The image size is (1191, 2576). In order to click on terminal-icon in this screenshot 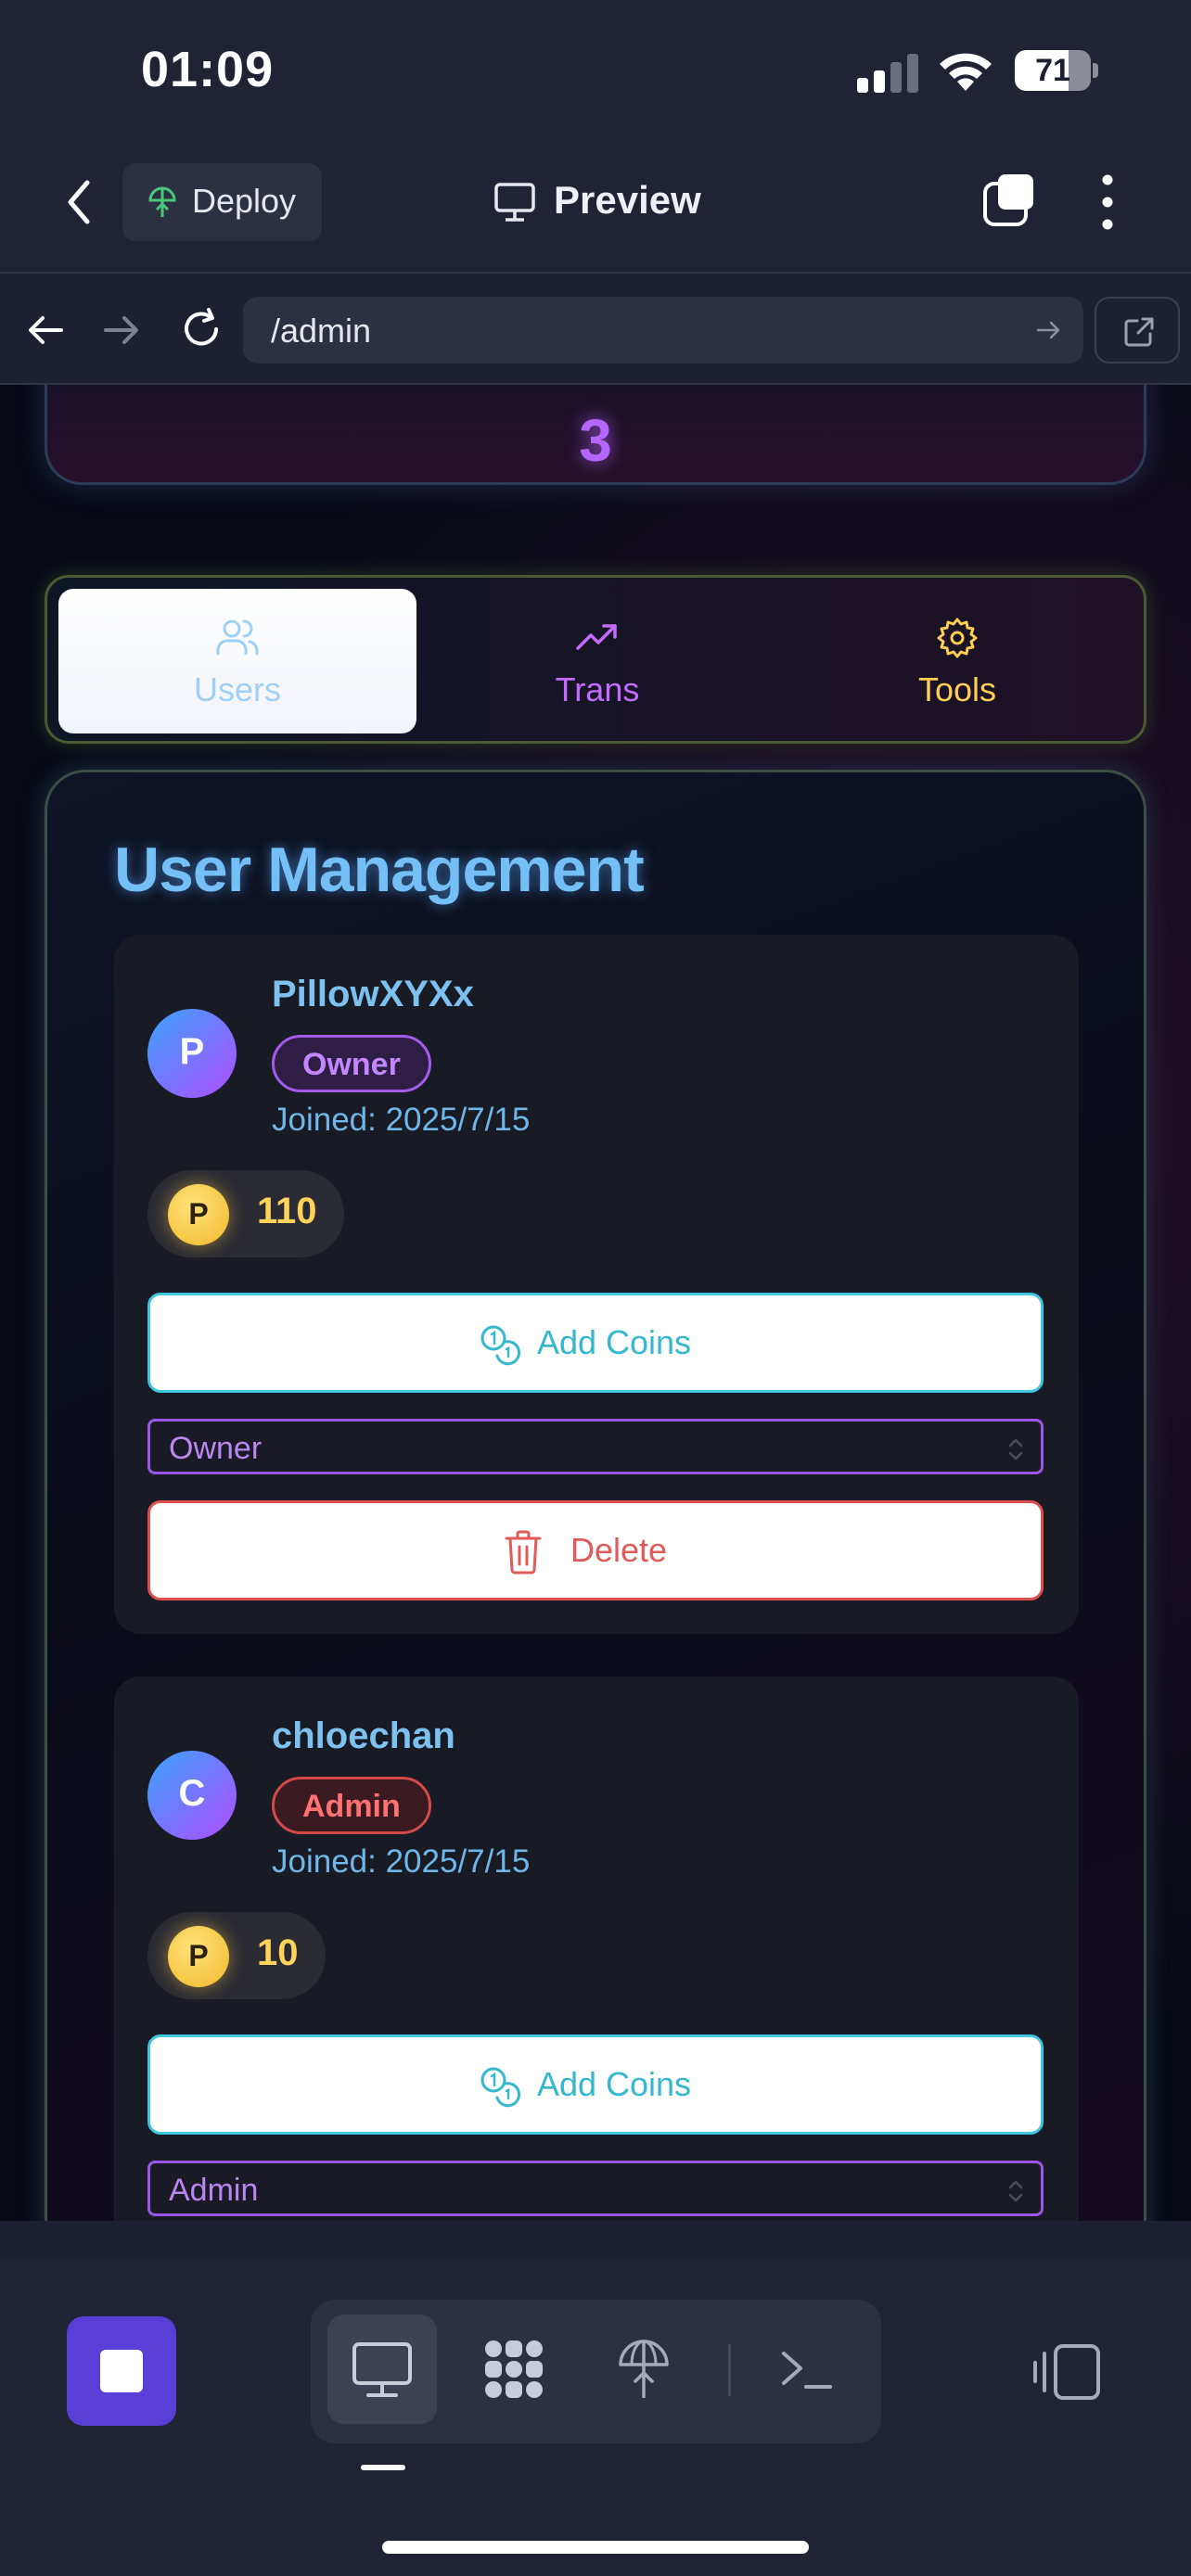, I will do `click(807, 2370)`.